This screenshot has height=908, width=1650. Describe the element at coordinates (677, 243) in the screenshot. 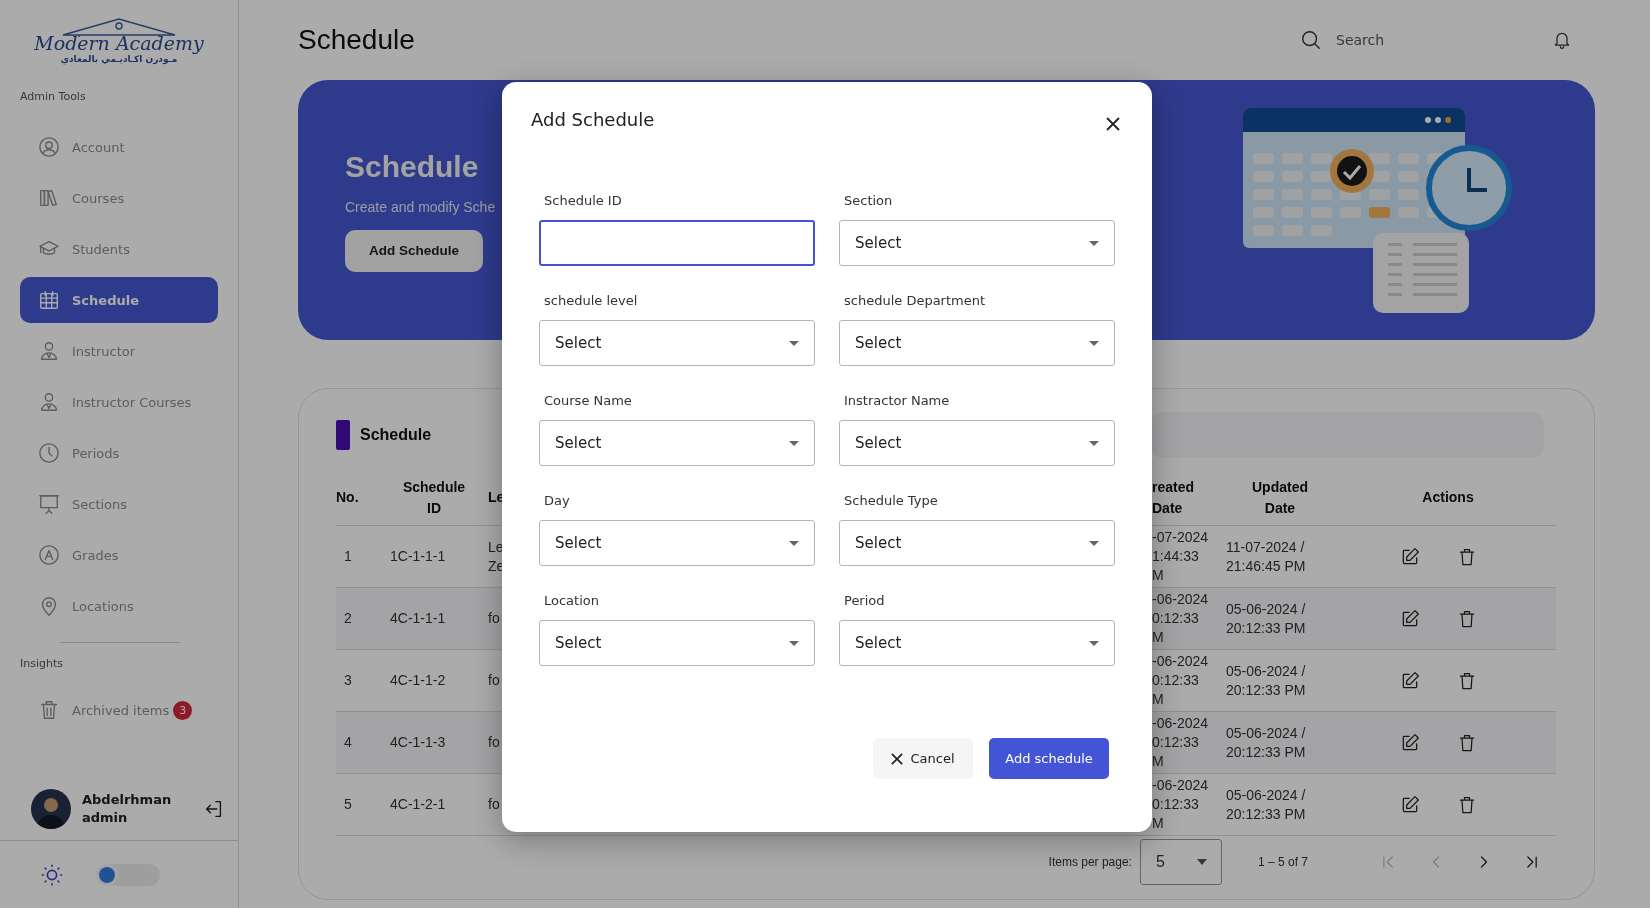

I see `input-field` at that location.